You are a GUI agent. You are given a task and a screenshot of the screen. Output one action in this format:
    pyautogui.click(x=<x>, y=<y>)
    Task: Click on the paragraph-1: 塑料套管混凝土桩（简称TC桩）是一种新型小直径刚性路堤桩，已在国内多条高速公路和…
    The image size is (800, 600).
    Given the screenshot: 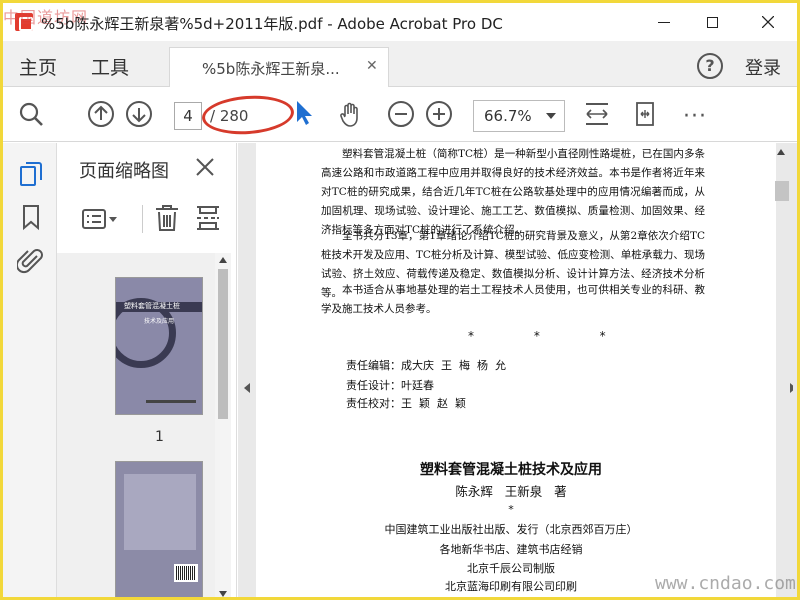 What is the action you would take?
    pyautogui.click(x=513, y=192)
    